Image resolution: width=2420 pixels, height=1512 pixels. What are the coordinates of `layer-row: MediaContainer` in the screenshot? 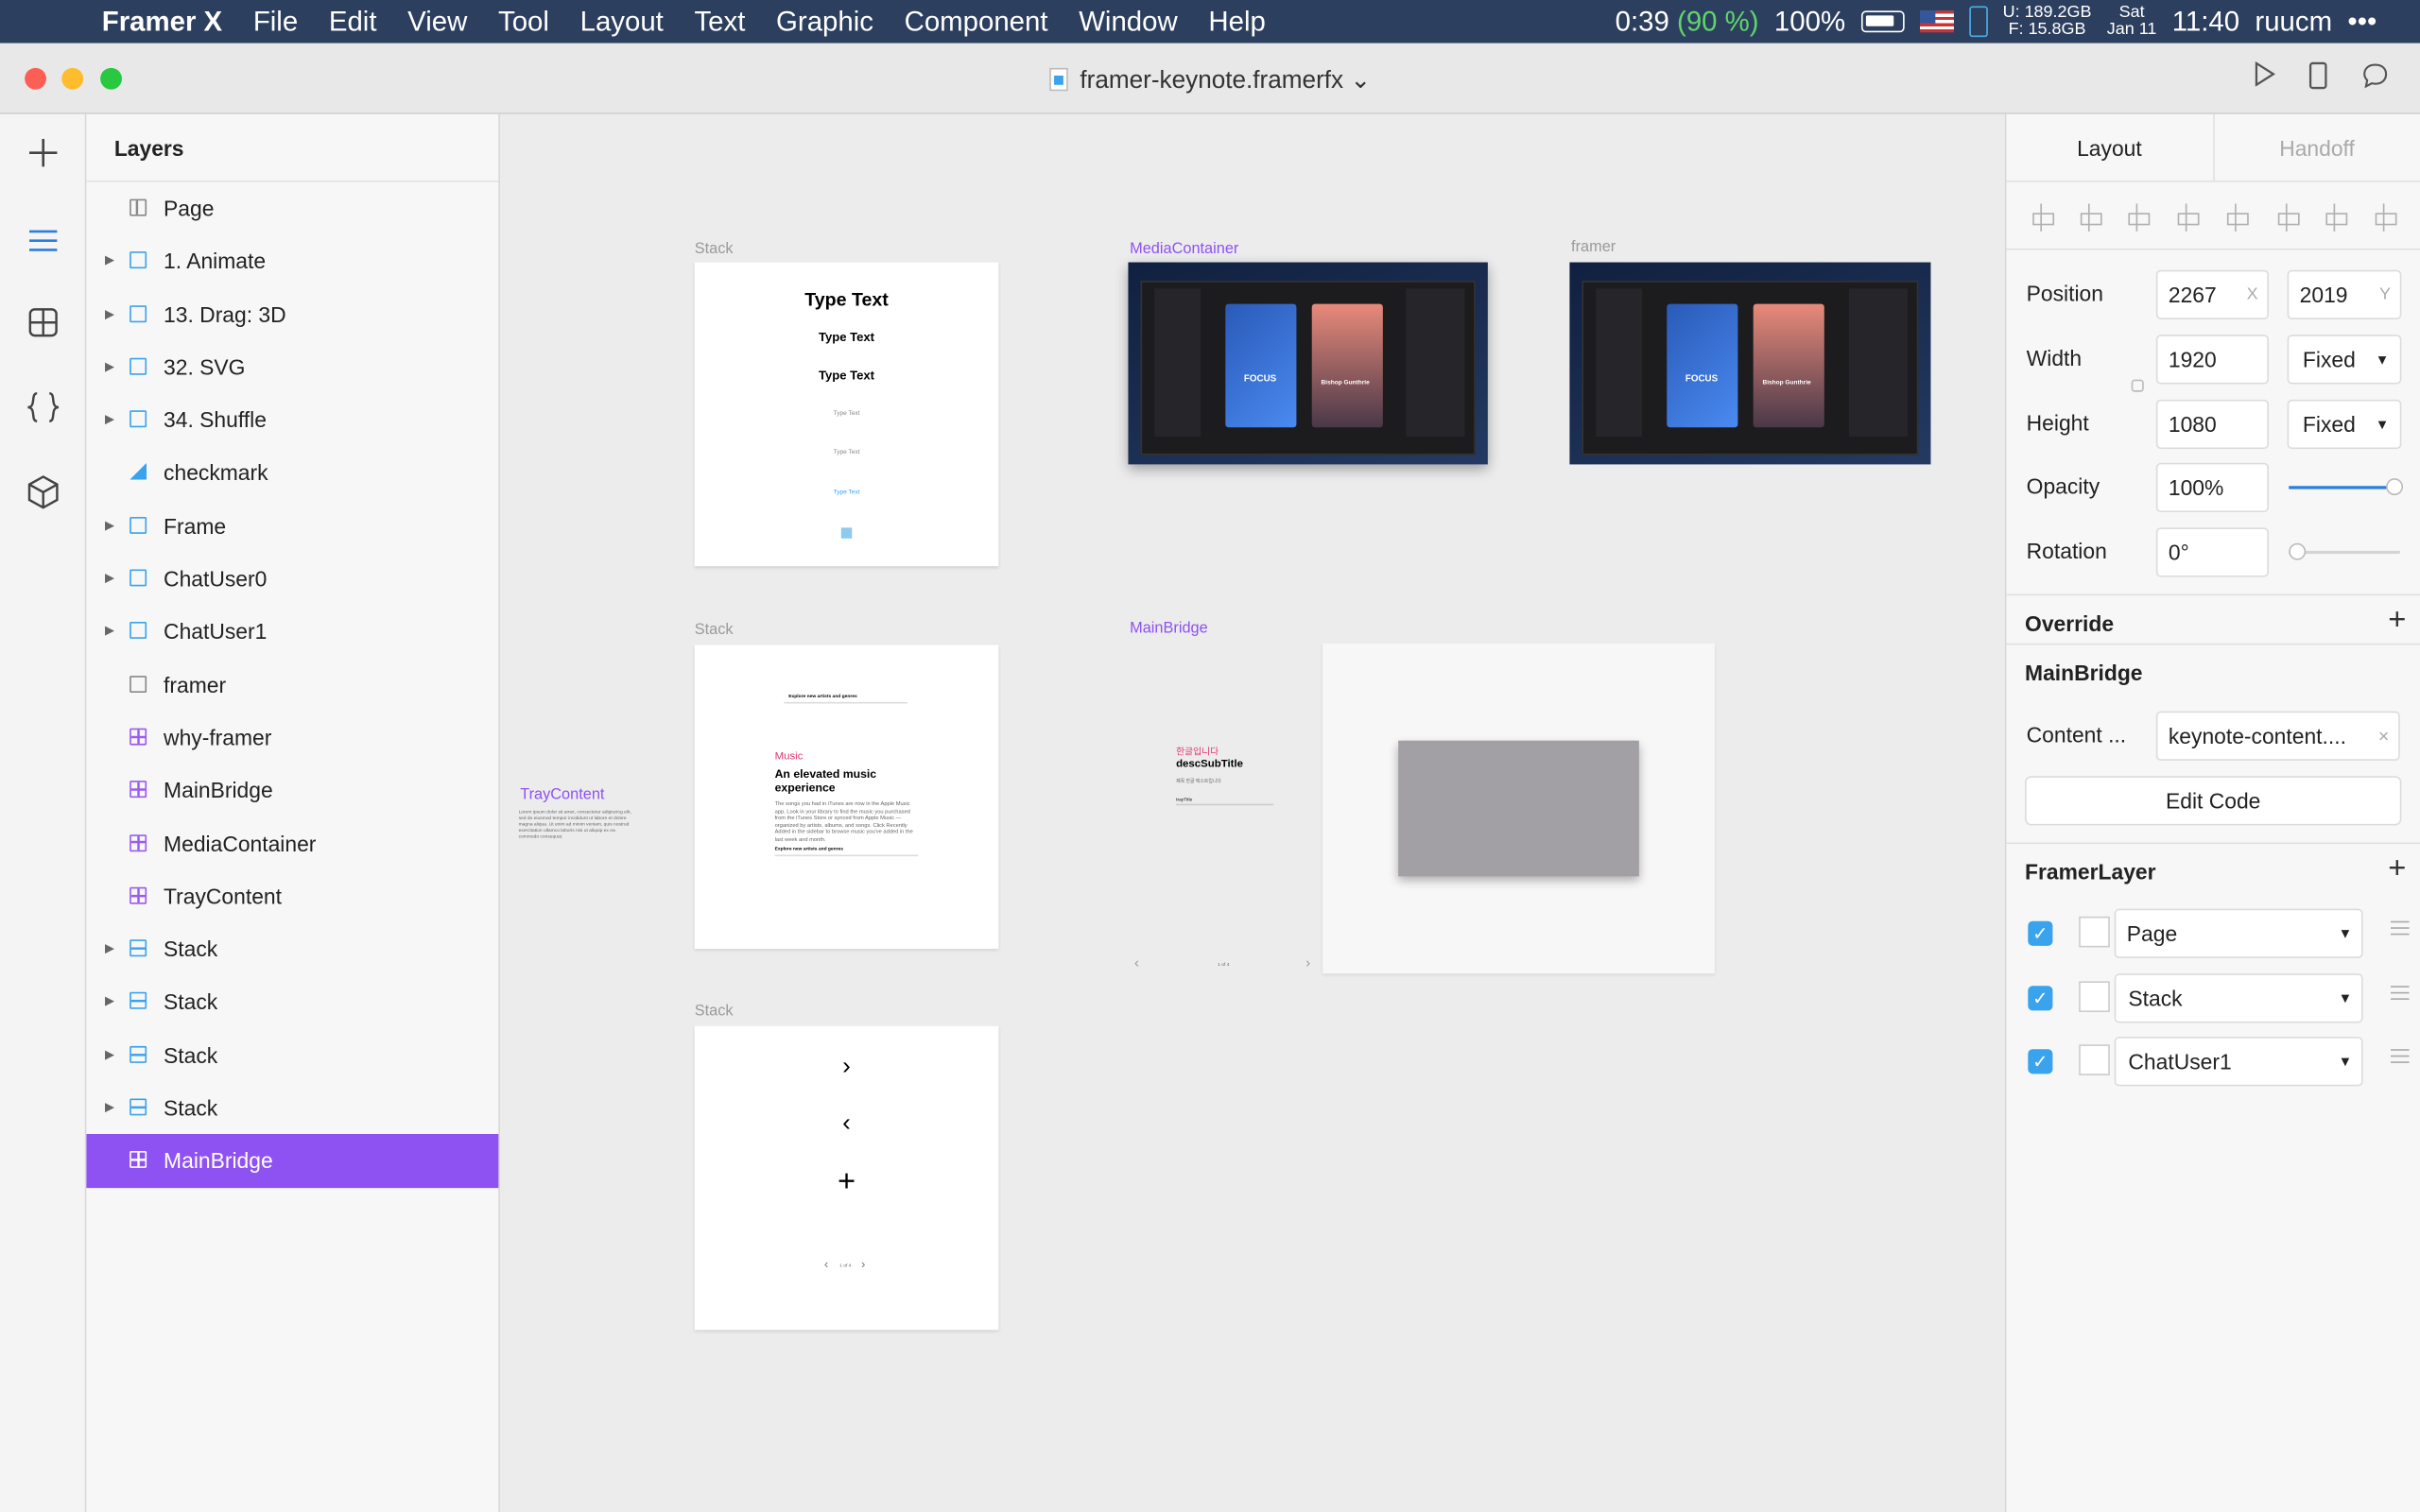 It's located at (292, 843).